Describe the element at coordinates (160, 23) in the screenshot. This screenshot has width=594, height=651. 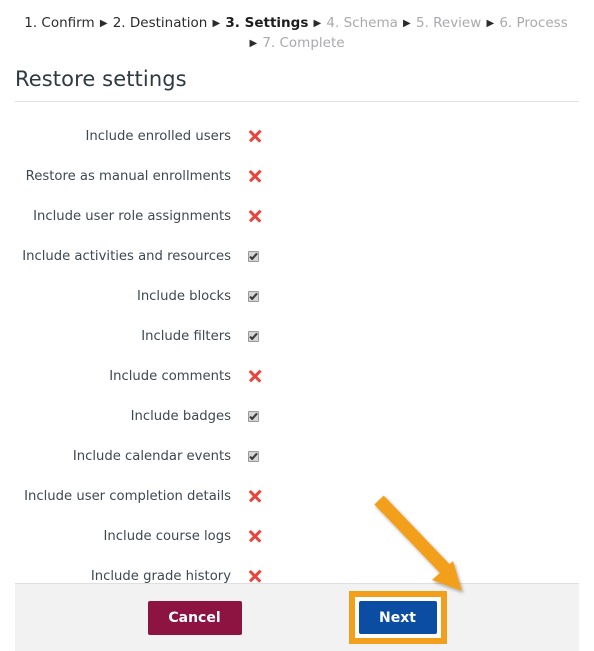
I see `breadcrumb-step-2: 2. Destination` at that location.